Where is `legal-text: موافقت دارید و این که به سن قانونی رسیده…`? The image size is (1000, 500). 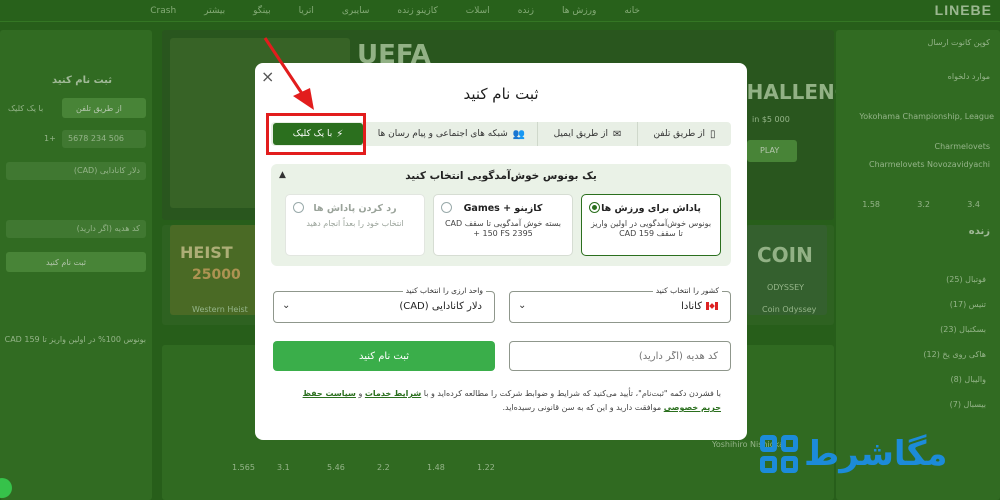
legal-text: موافقت دارید و این که به سن قانونی رسیده… is located at coordinates (583, 407).